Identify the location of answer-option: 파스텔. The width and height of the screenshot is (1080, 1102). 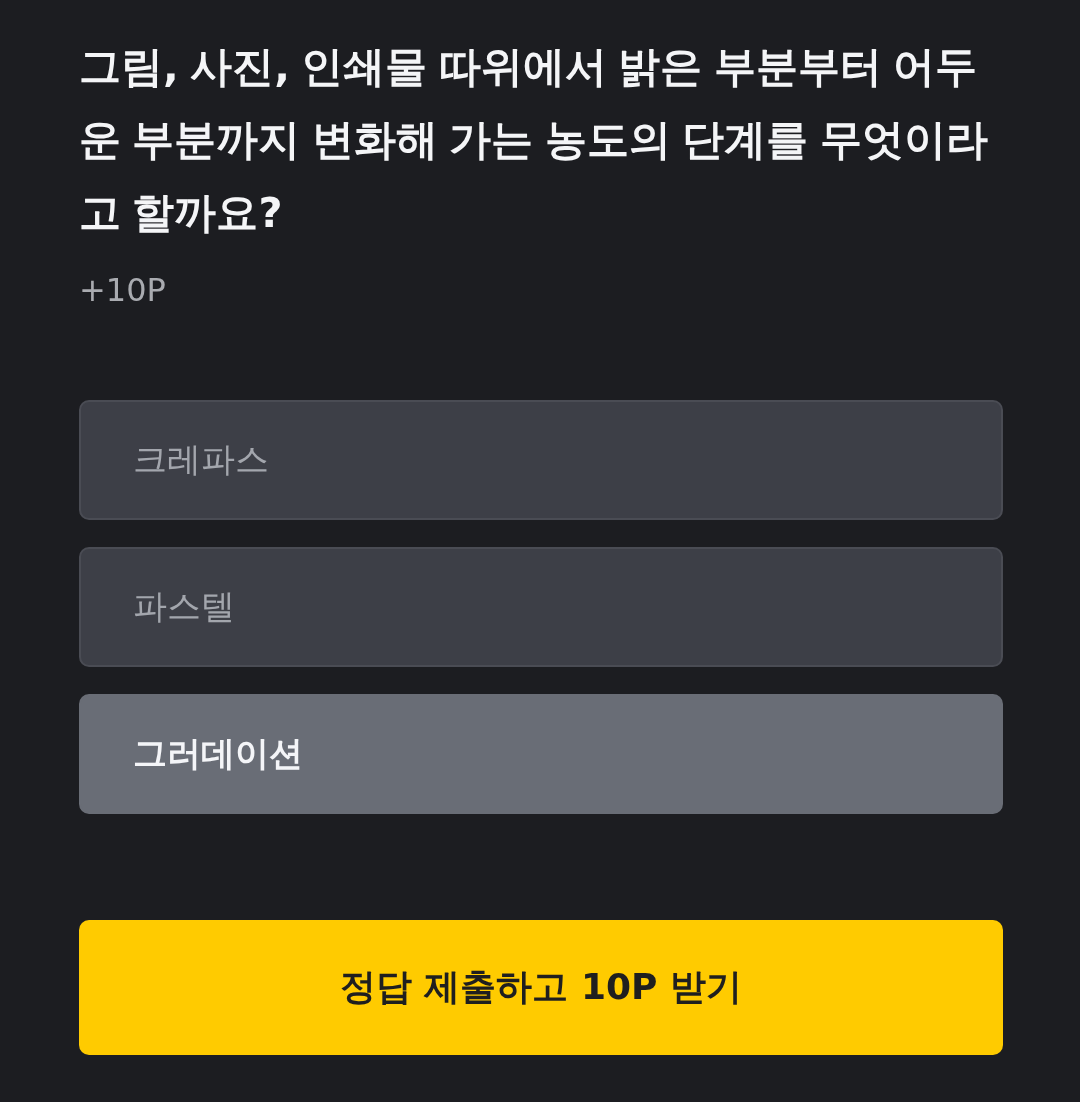
(541, 607).